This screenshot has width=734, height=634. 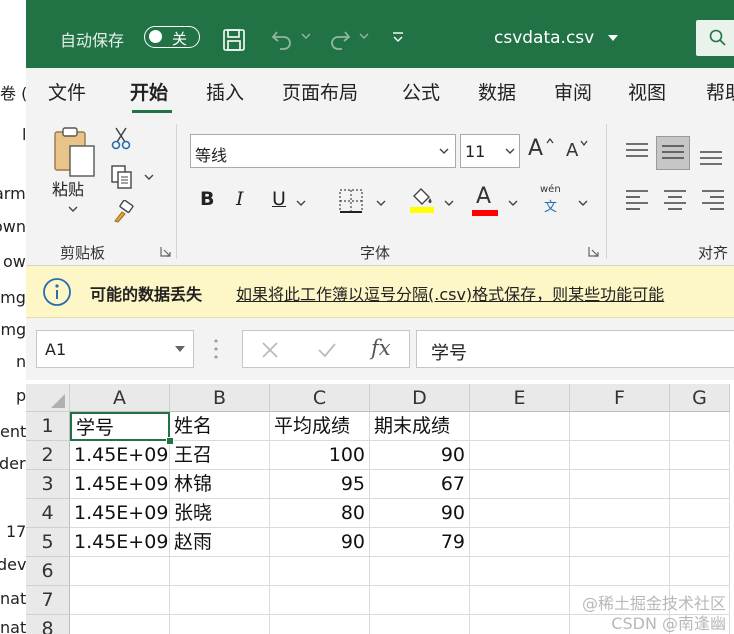 I want to click on cell-b8, so click(x=220, y=624).